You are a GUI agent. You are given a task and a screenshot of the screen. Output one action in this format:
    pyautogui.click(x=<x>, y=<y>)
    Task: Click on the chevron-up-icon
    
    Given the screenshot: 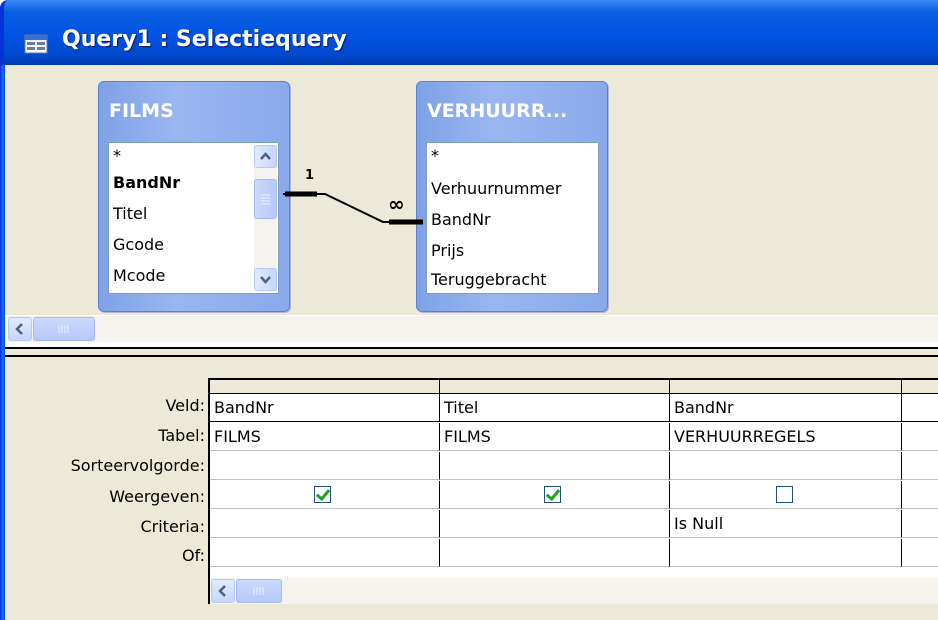 What is the action you would take?
    pyautogui.click(x=265, y=156)
    